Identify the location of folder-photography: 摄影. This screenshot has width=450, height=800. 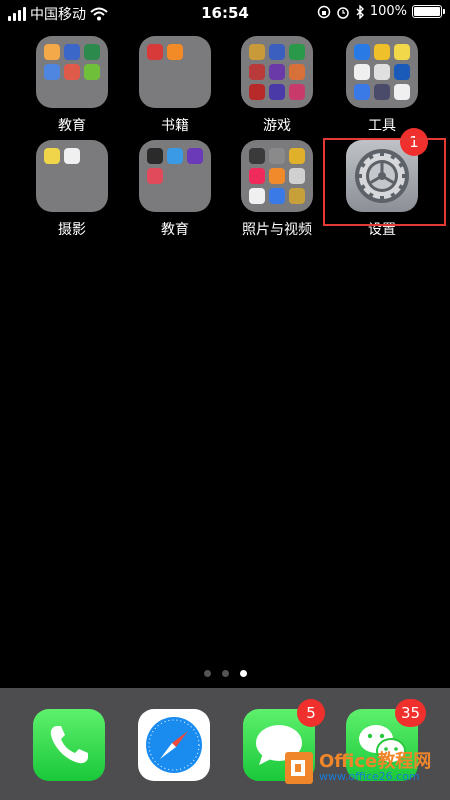
(72, 189).